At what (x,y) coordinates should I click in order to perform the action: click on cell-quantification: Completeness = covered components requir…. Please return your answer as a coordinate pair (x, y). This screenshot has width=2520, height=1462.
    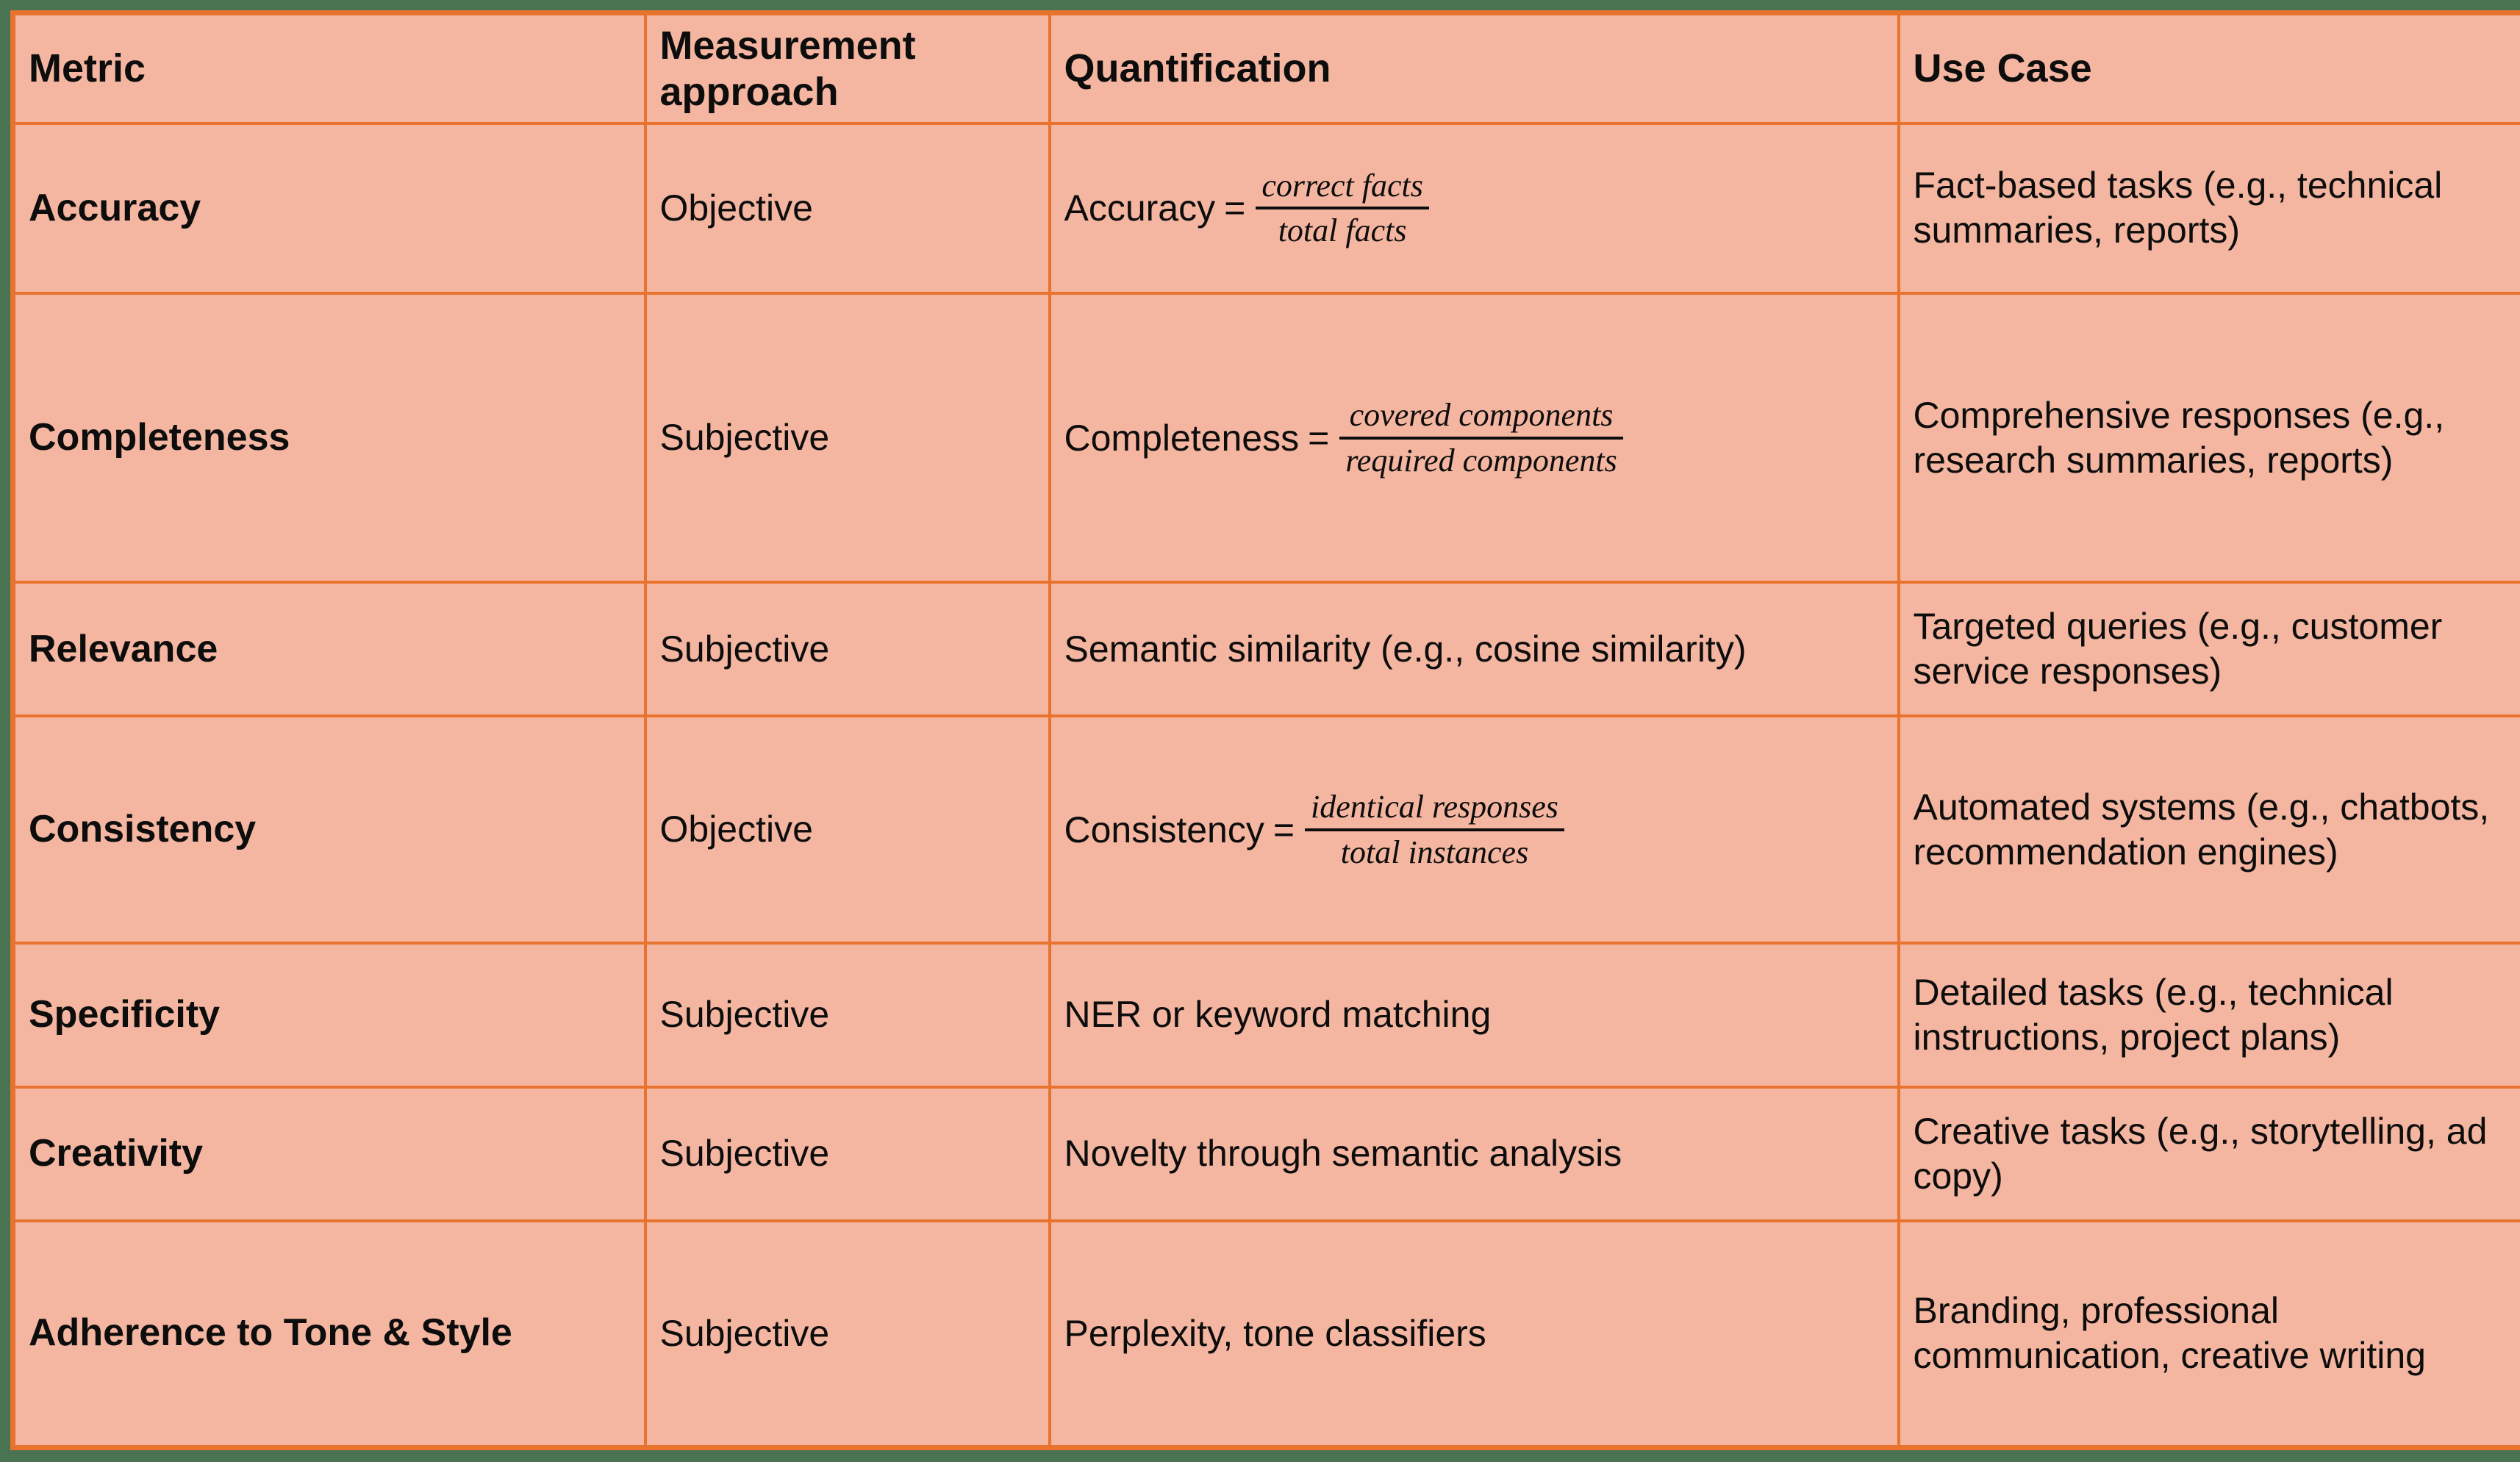
    Looking at the image, I should click on (1474, 438).